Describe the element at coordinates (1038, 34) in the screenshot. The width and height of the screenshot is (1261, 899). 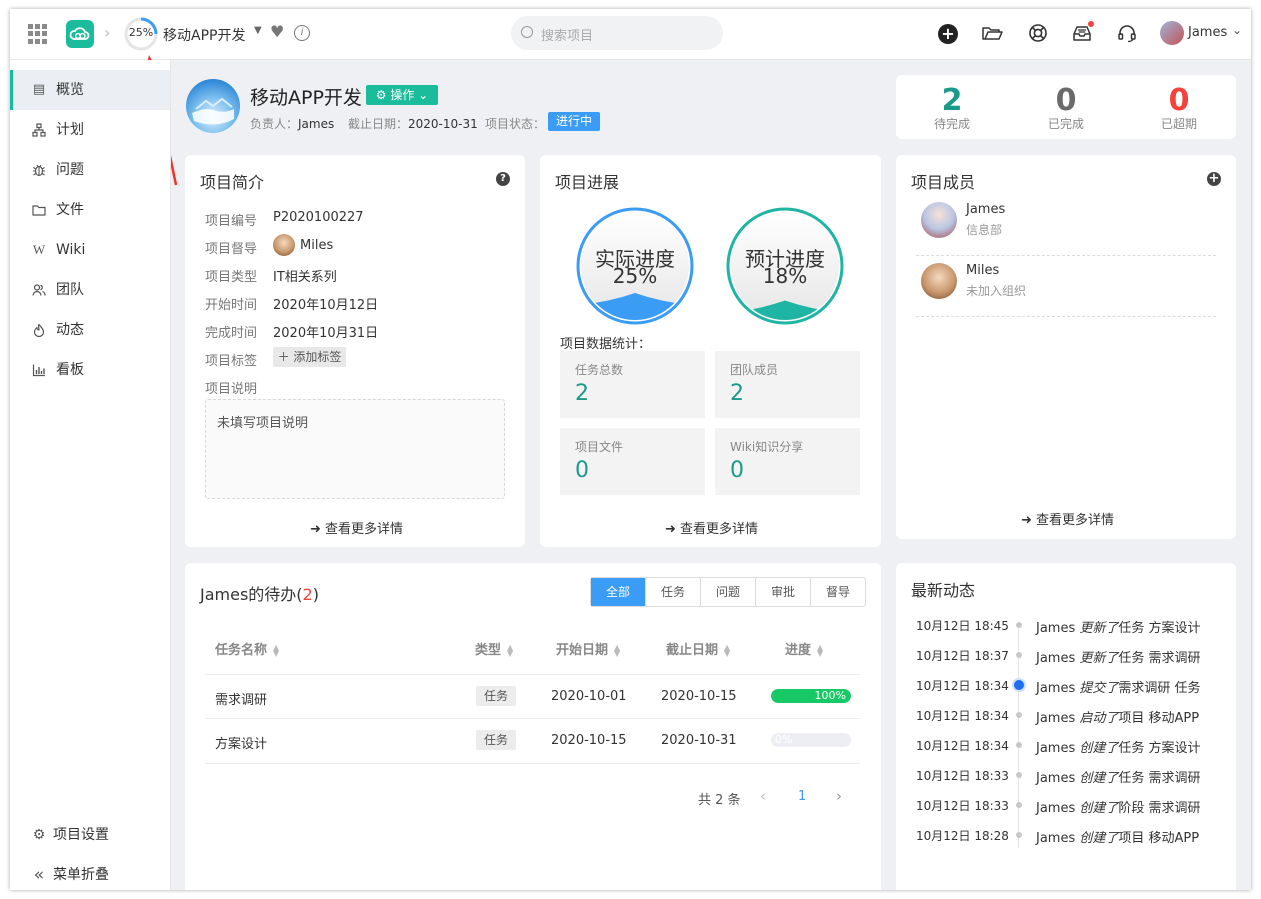
I see `lifebuoy-icon` at that location.